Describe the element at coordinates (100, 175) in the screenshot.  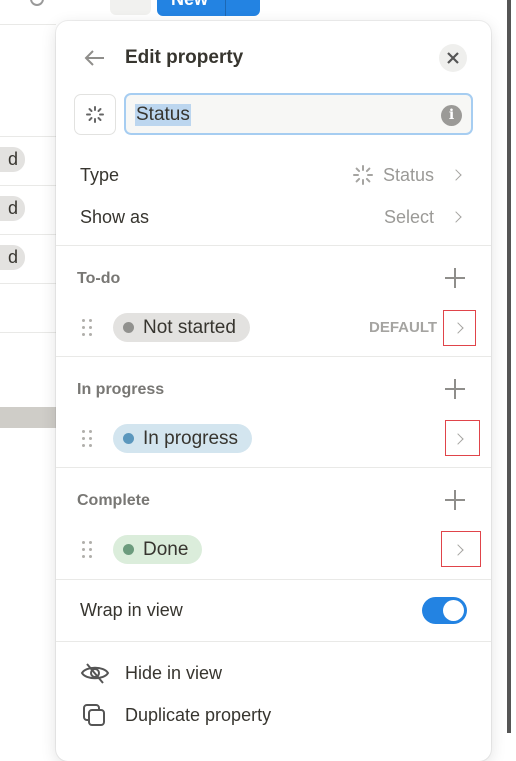
I see `type-label: Type` at that location.